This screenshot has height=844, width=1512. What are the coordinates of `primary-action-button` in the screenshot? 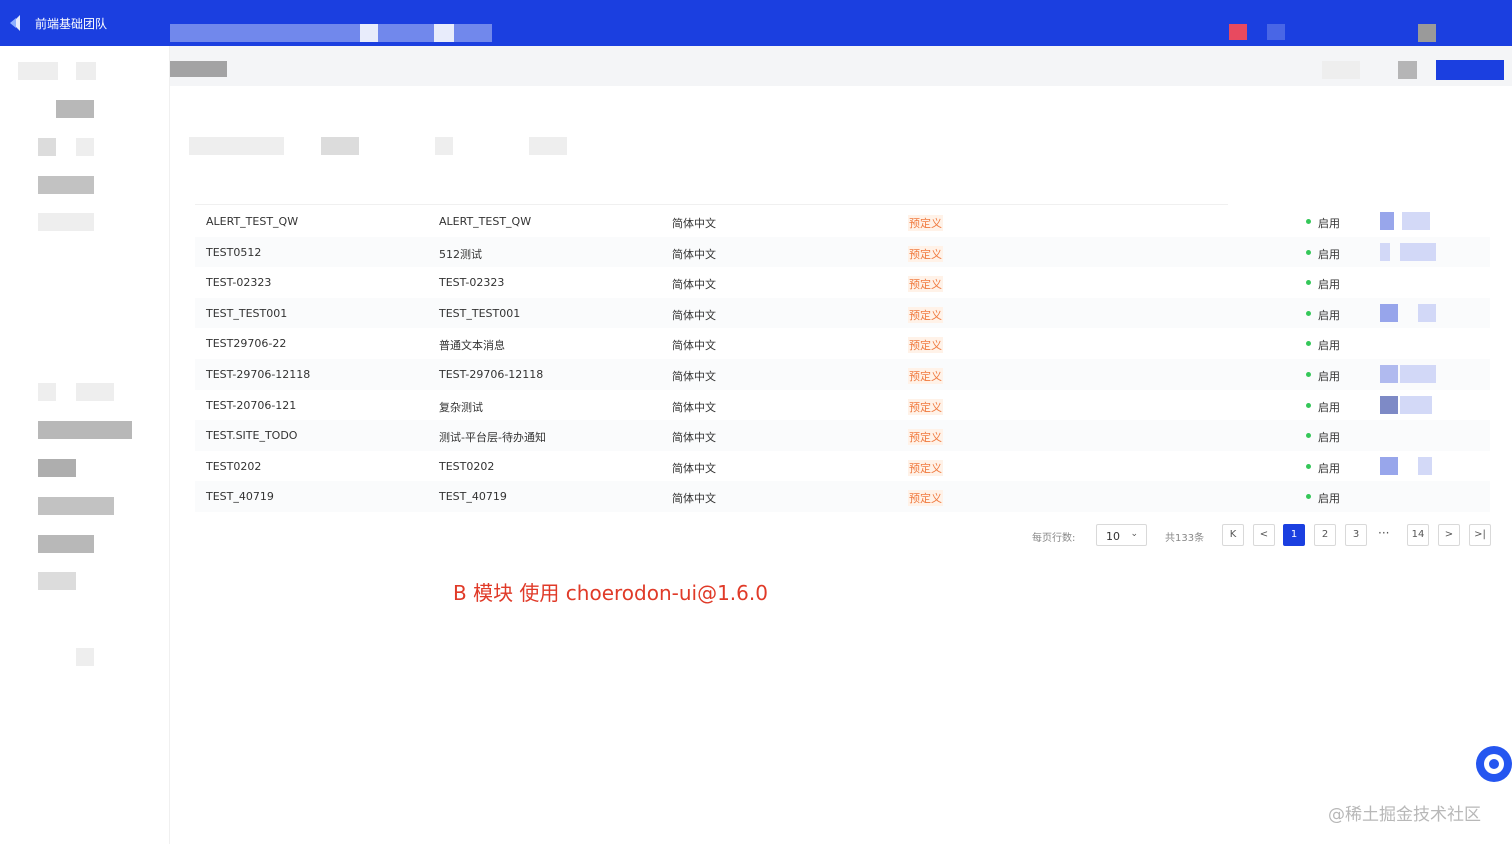 It's located at (1470, 70).